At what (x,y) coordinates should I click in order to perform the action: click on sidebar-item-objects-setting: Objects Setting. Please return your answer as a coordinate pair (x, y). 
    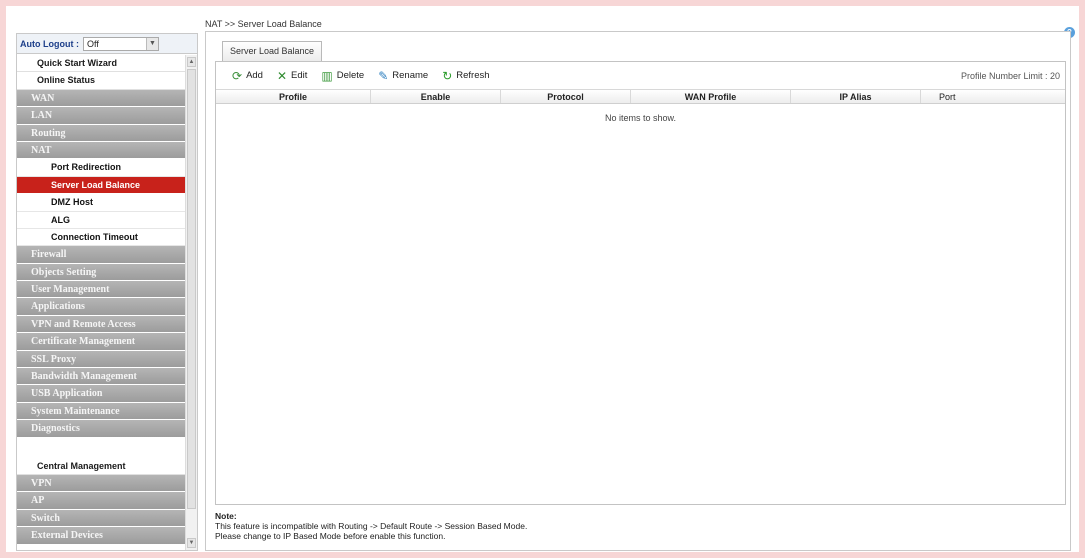
    Looking at the image, I should click on (101, 272).